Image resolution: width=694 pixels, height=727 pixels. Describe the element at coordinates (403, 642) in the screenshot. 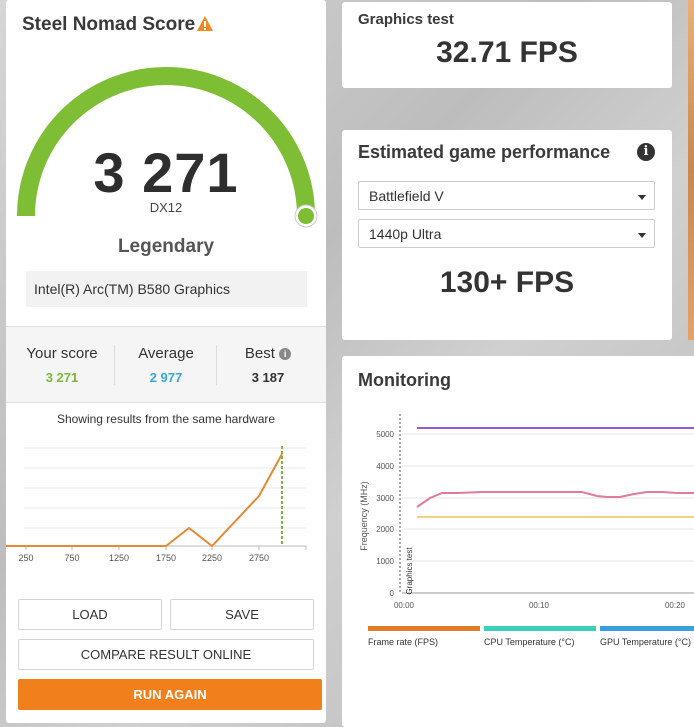

I see `legend-label: Frame rate (FPS)` at that location.